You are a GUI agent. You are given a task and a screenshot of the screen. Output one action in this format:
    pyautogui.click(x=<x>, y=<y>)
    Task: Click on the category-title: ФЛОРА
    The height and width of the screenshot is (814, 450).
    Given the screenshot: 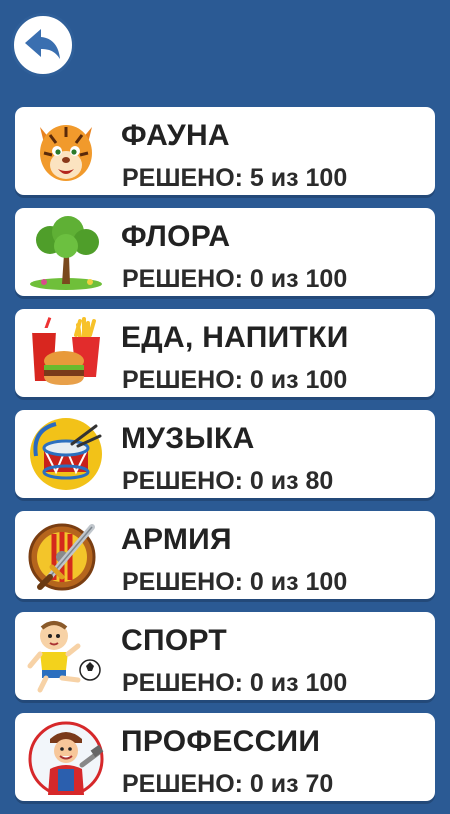 What is the action you would take?
    pyautogui.click(x=176, y=236)
    